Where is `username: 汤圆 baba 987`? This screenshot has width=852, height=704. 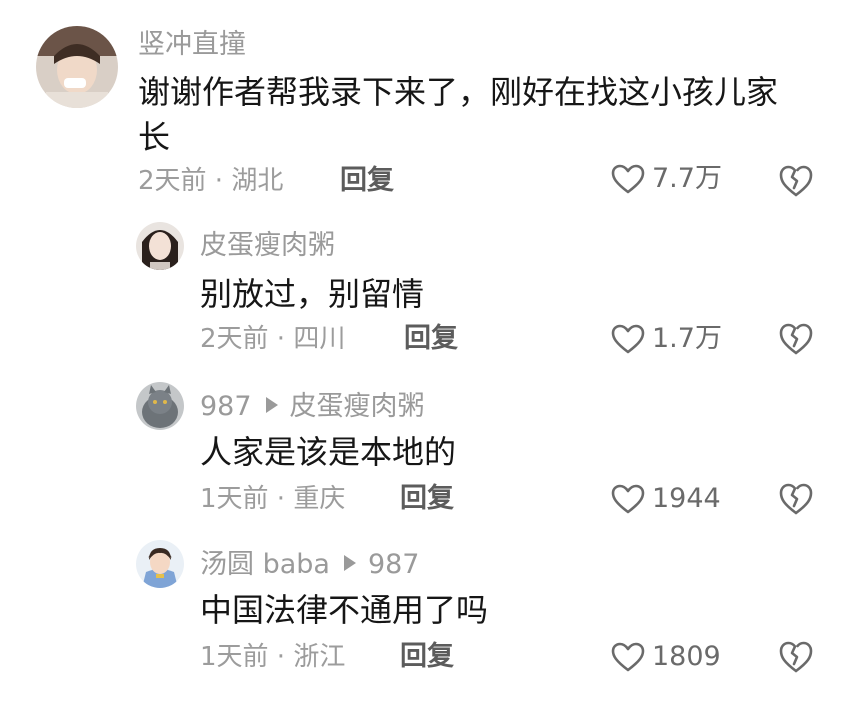
username: 汤圆 baba 987 is located at coordinates (310, 565).